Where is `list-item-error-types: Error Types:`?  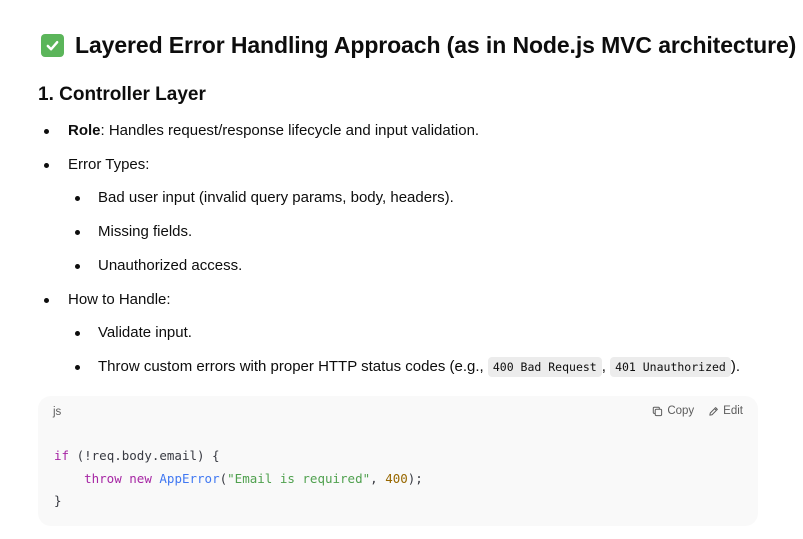
list-item-error-types: Error Types: is located at coordinates (108, 165).